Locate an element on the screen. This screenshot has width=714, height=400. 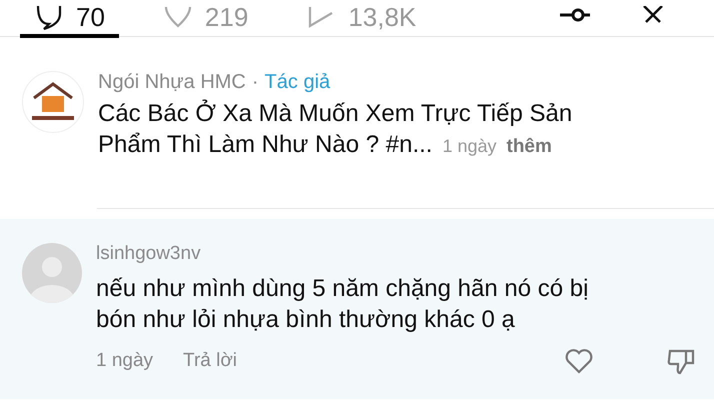
close-icon is located at coordinates (653, 15).